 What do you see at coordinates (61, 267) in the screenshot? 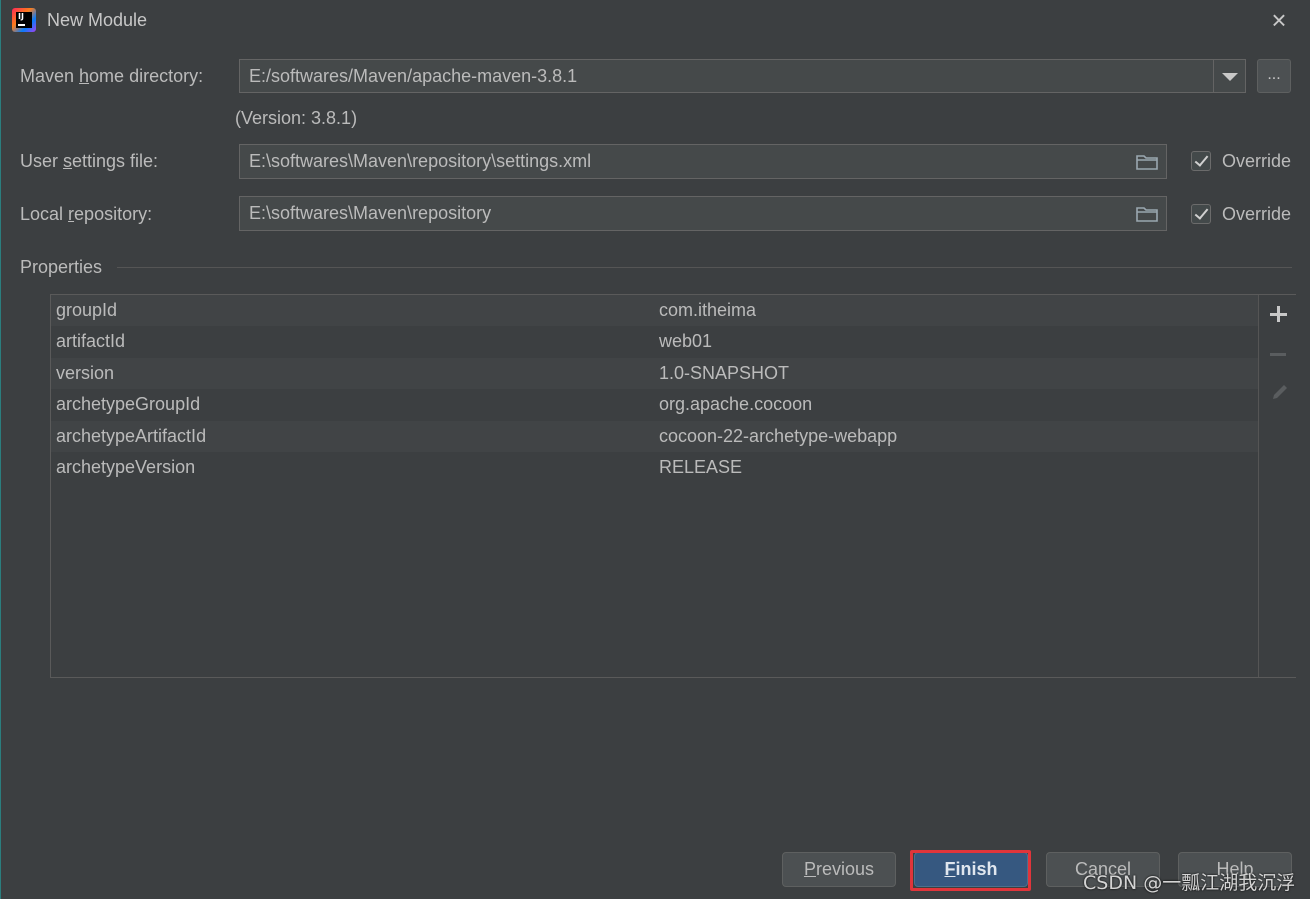
I see `properties-section-label: Properties` at bounding box center [61, 267].